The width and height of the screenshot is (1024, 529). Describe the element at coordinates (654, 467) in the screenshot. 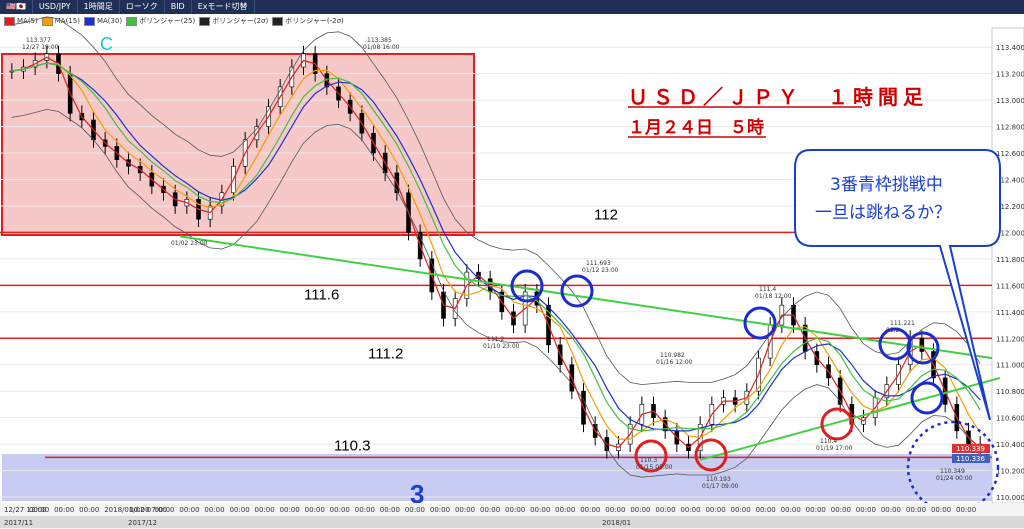

I see `price-note-time: 01/15 03:00` at that location.